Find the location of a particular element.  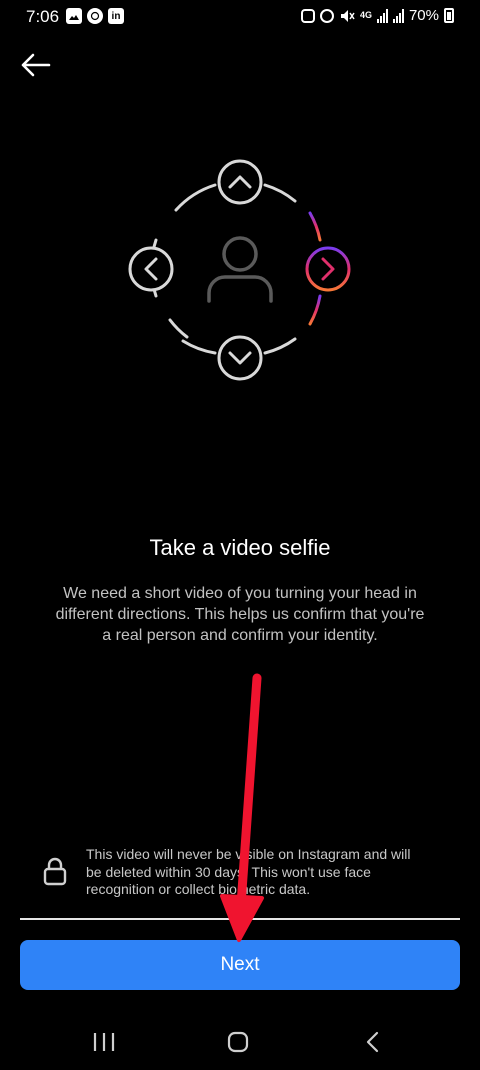

divider is located at coordinates (240, 919).